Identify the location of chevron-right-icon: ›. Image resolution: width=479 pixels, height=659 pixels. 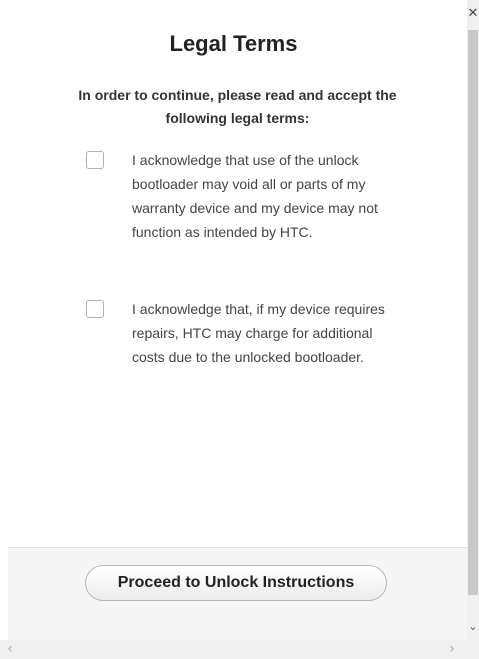
(452, 649).